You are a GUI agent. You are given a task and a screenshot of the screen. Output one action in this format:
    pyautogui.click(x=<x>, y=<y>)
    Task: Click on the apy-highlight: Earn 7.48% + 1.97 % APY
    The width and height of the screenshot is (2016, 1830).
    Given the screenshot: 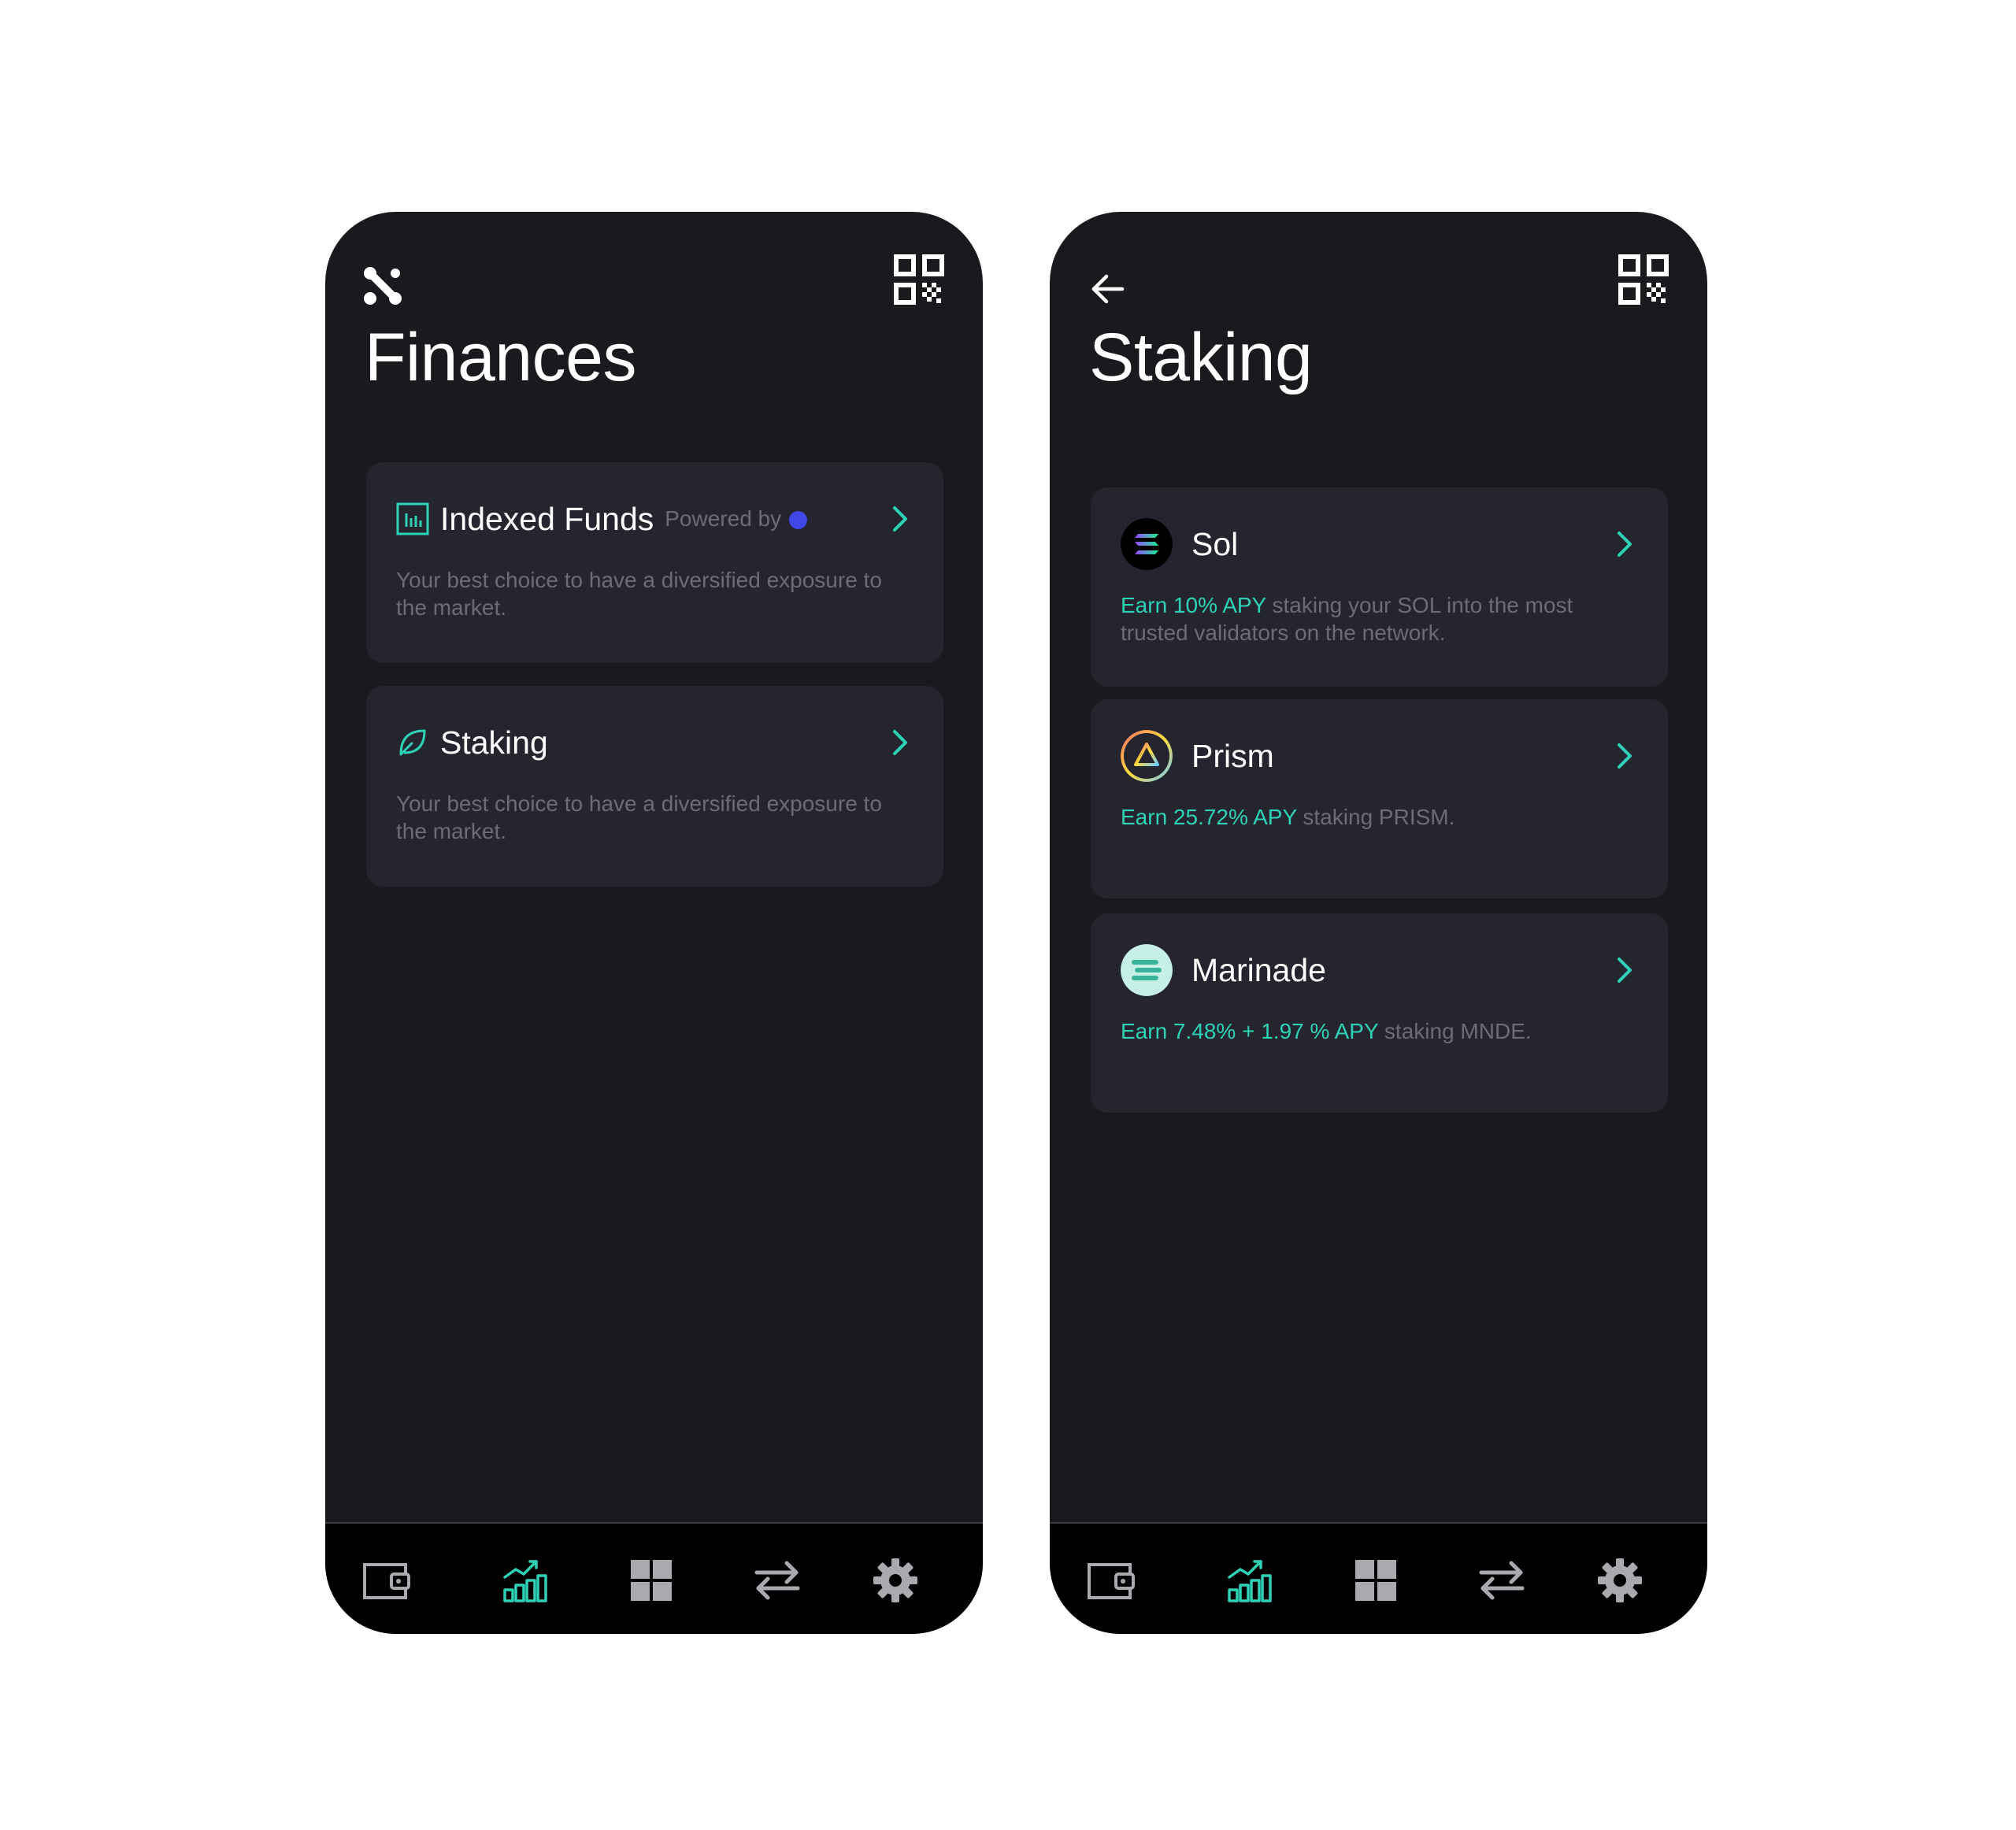 What is the action you would take?
    pyautogui.click(x=1250, y=1031)
    